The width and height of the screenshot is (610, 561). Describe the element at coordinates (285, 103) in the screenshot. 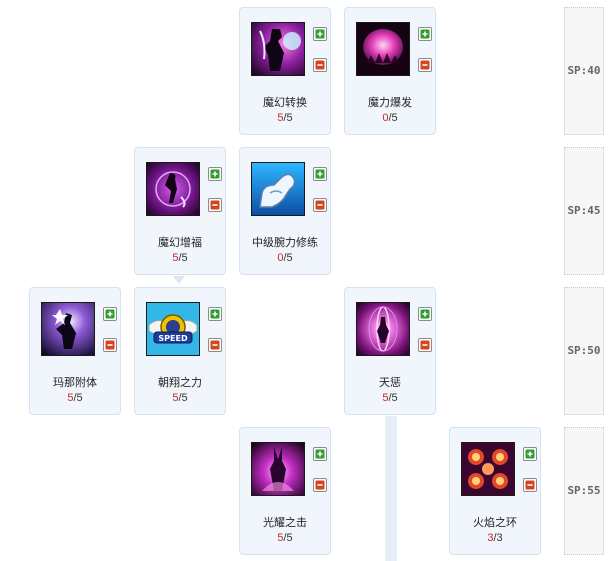

I see `skill-name: 魔幻转换` at that location.